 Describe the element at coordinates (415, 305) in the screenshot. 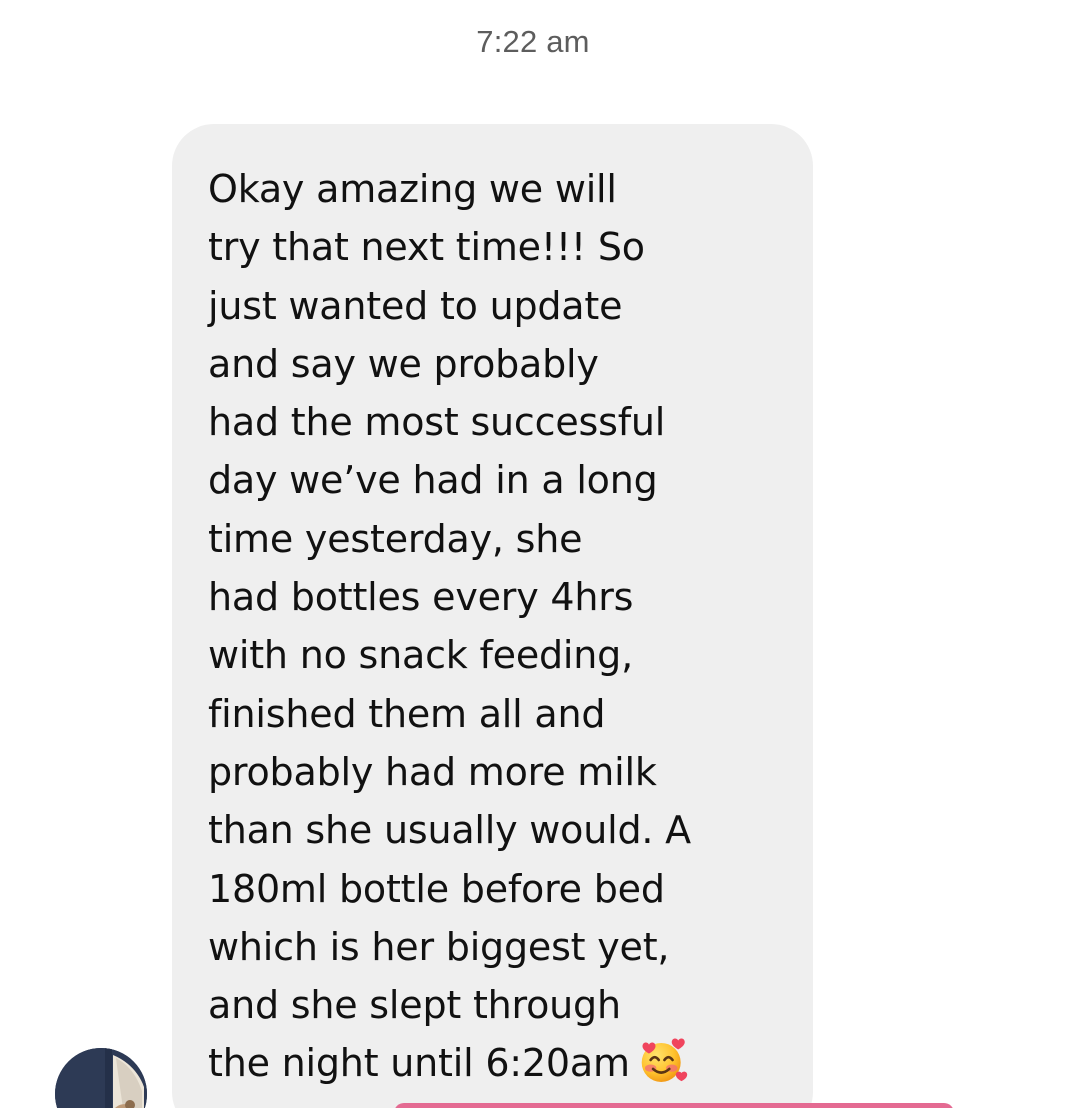

I see `message-line: just wanted to update` at that location.